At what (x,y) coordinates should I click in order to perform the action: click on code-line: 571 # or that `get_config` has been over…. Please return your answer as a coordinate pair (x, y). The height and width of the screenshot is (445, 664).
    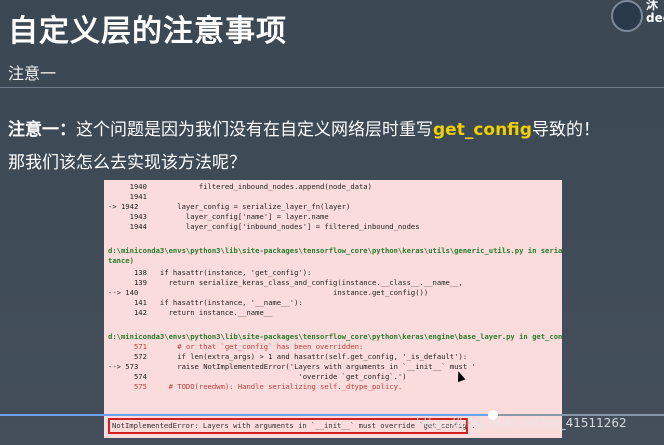
    Looking at the image, I should click on (236, 346).